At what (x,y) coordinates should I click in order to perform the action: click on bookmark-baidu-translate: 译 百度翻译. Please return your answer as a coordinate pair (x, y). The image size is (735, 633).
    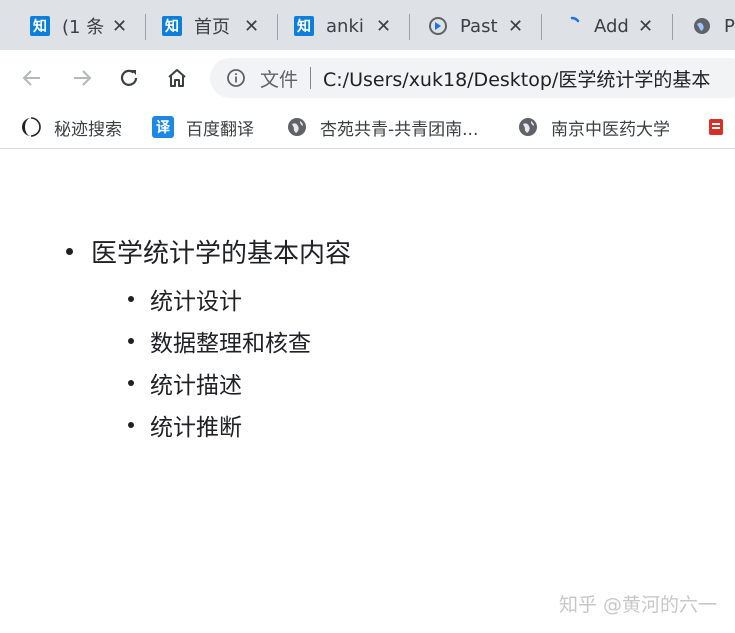
    Looking at the image, I should click on (203, 127).